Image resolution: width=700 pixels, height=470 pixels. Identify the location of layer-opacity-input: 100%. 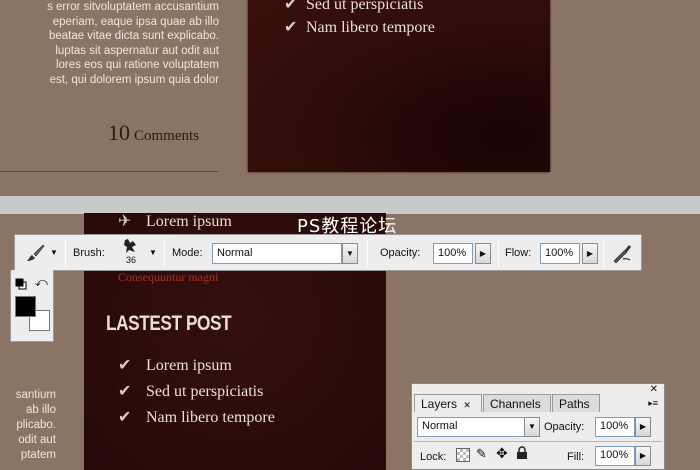
(615, 427).